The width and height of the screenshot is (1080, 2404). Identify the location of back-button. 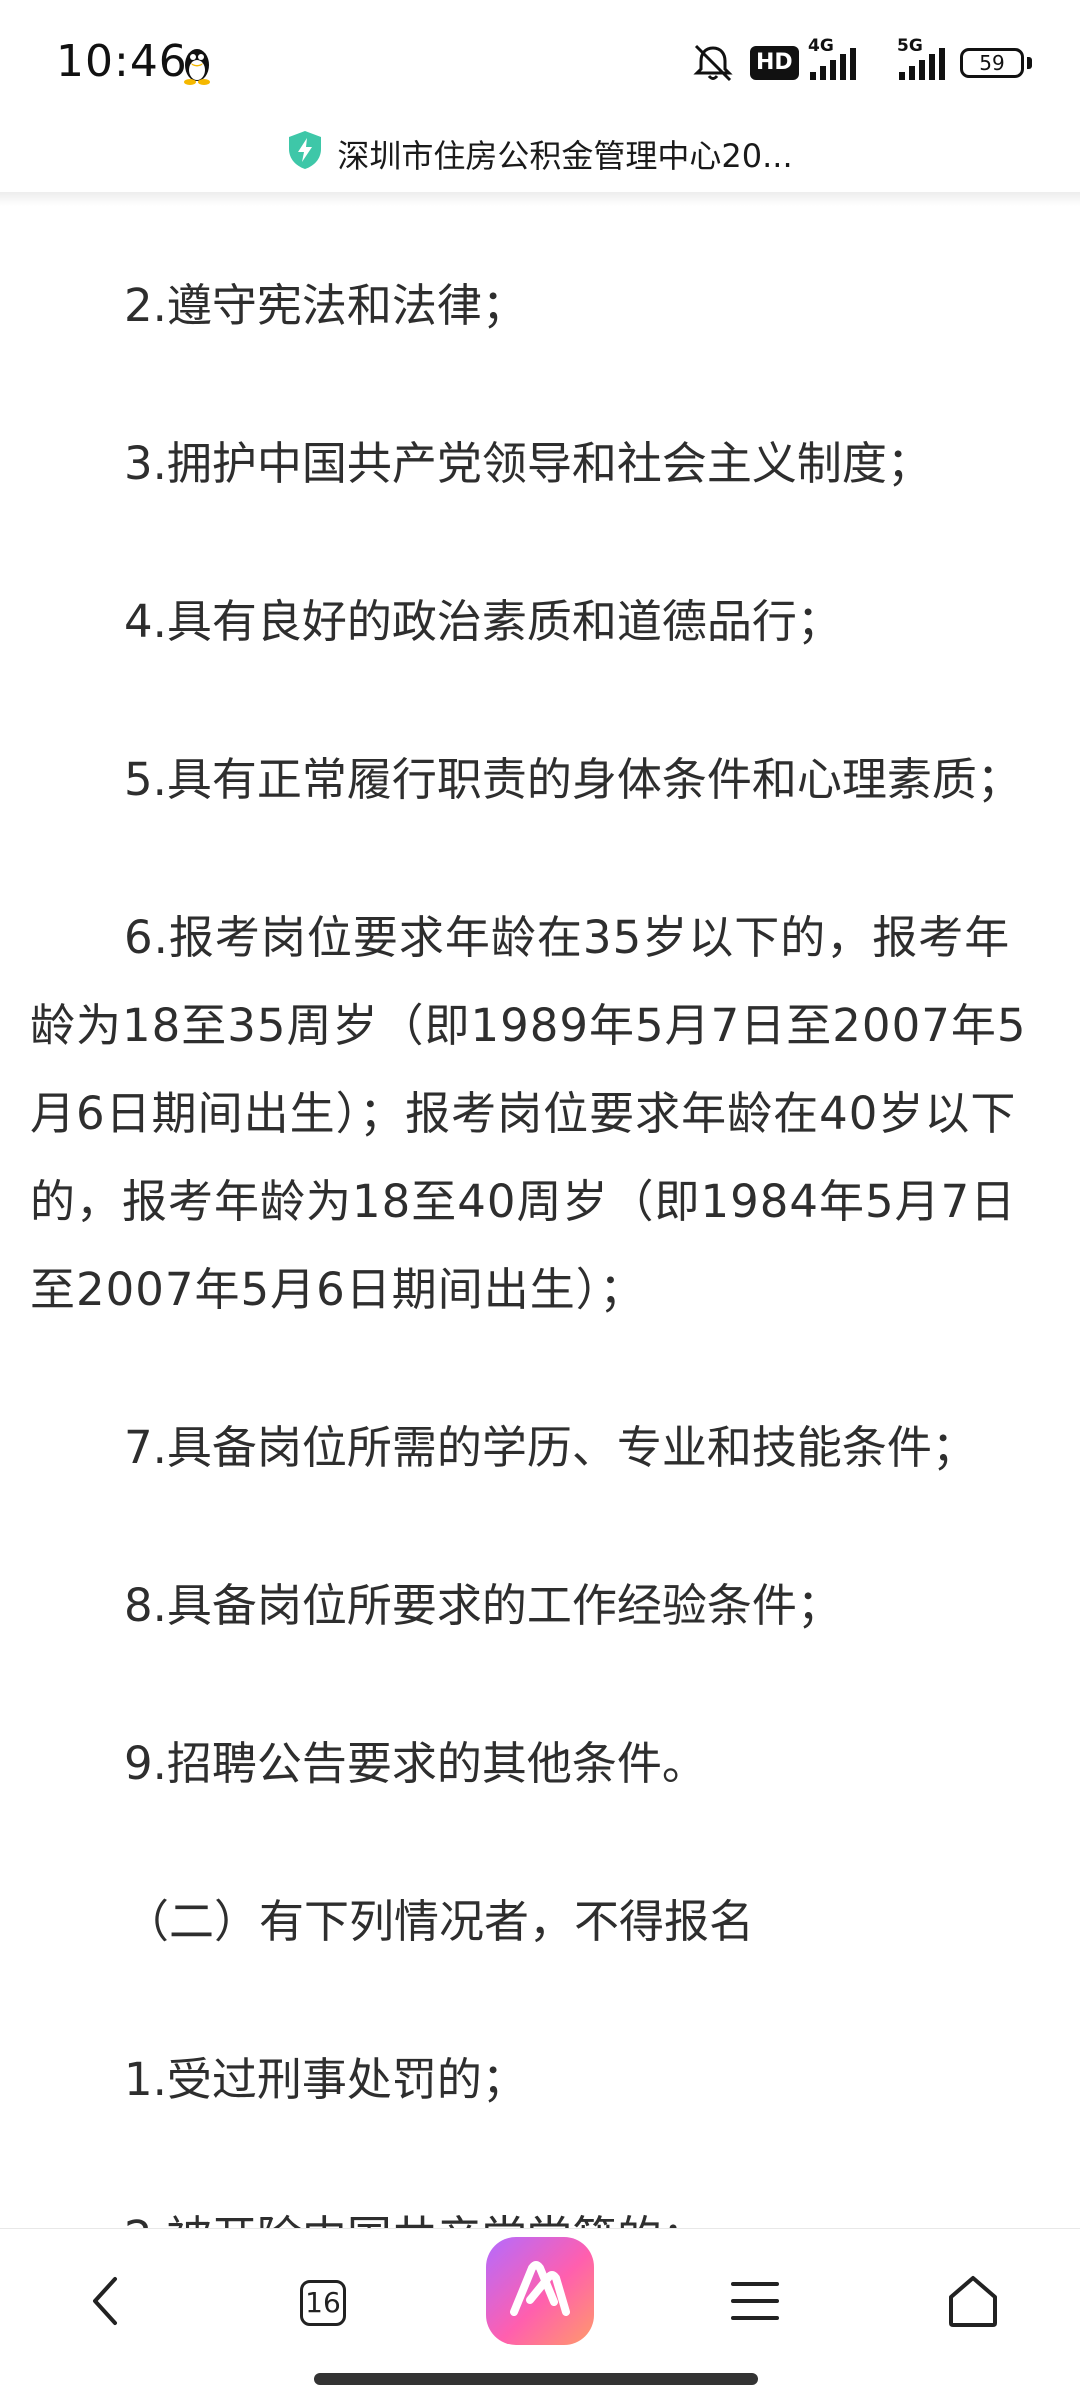
(105, 2303).